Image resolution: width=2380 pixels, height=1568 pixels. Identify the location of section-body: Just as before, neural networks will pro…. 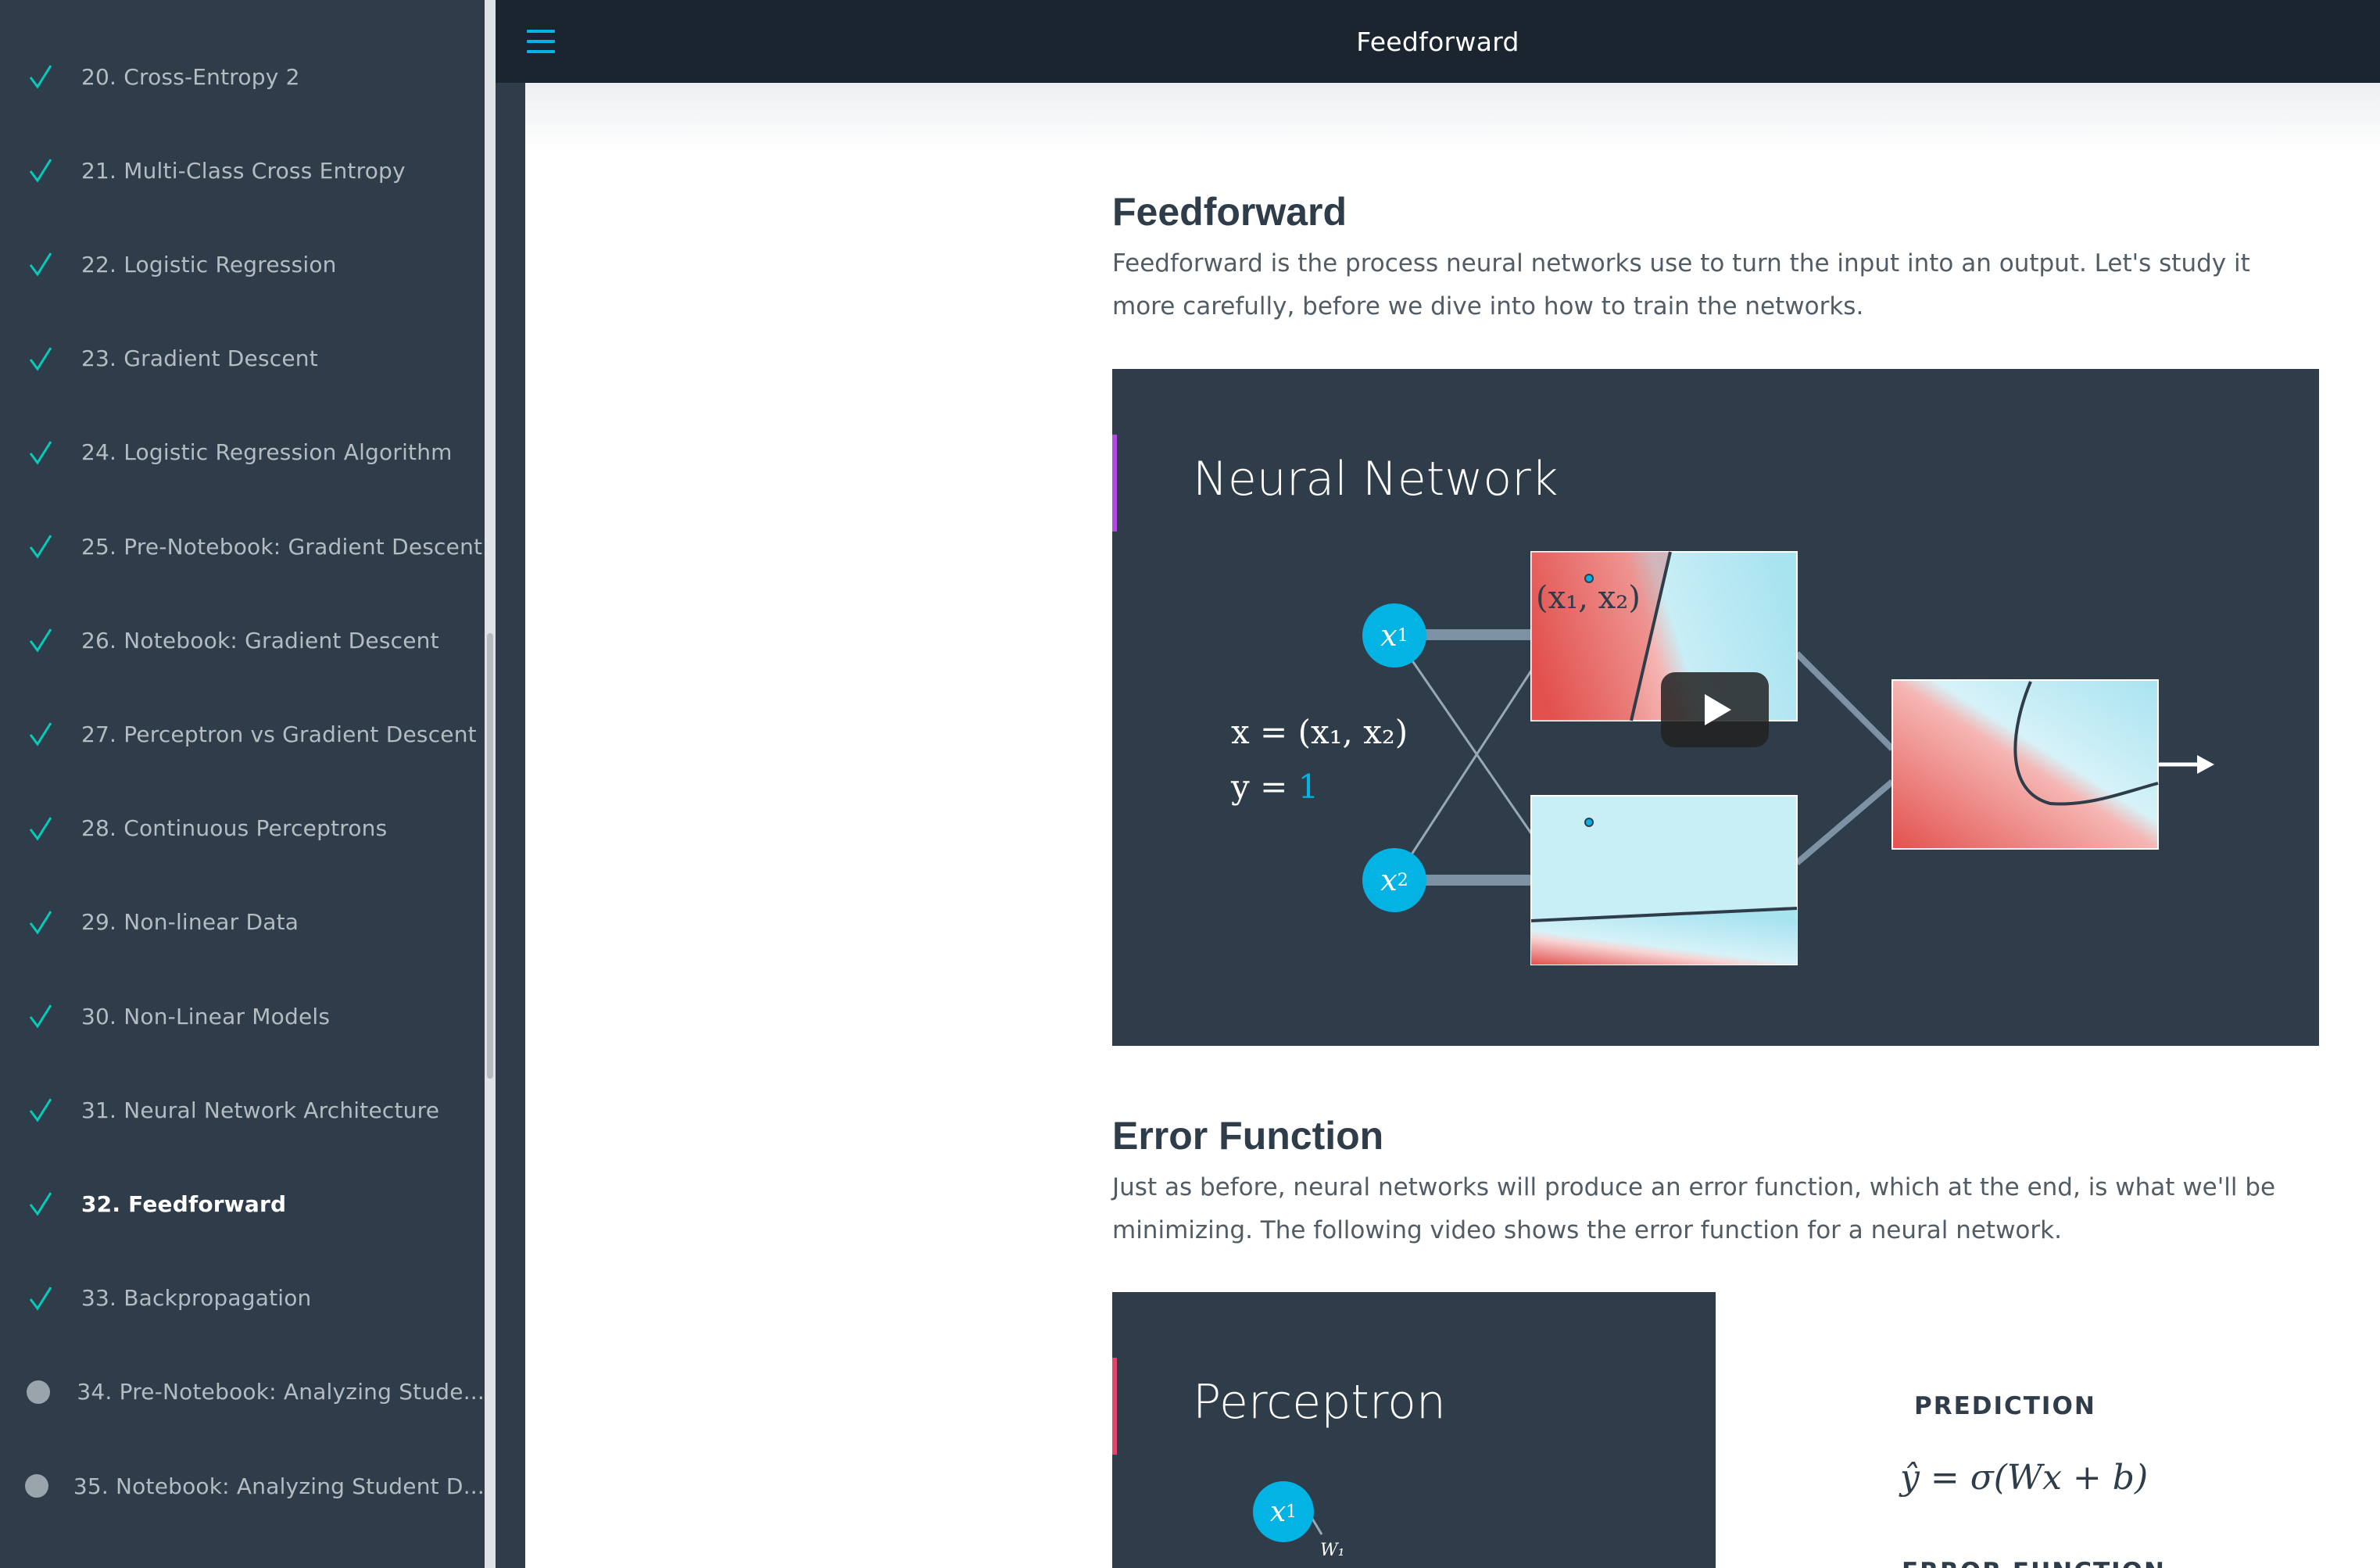
(1694, 1208).